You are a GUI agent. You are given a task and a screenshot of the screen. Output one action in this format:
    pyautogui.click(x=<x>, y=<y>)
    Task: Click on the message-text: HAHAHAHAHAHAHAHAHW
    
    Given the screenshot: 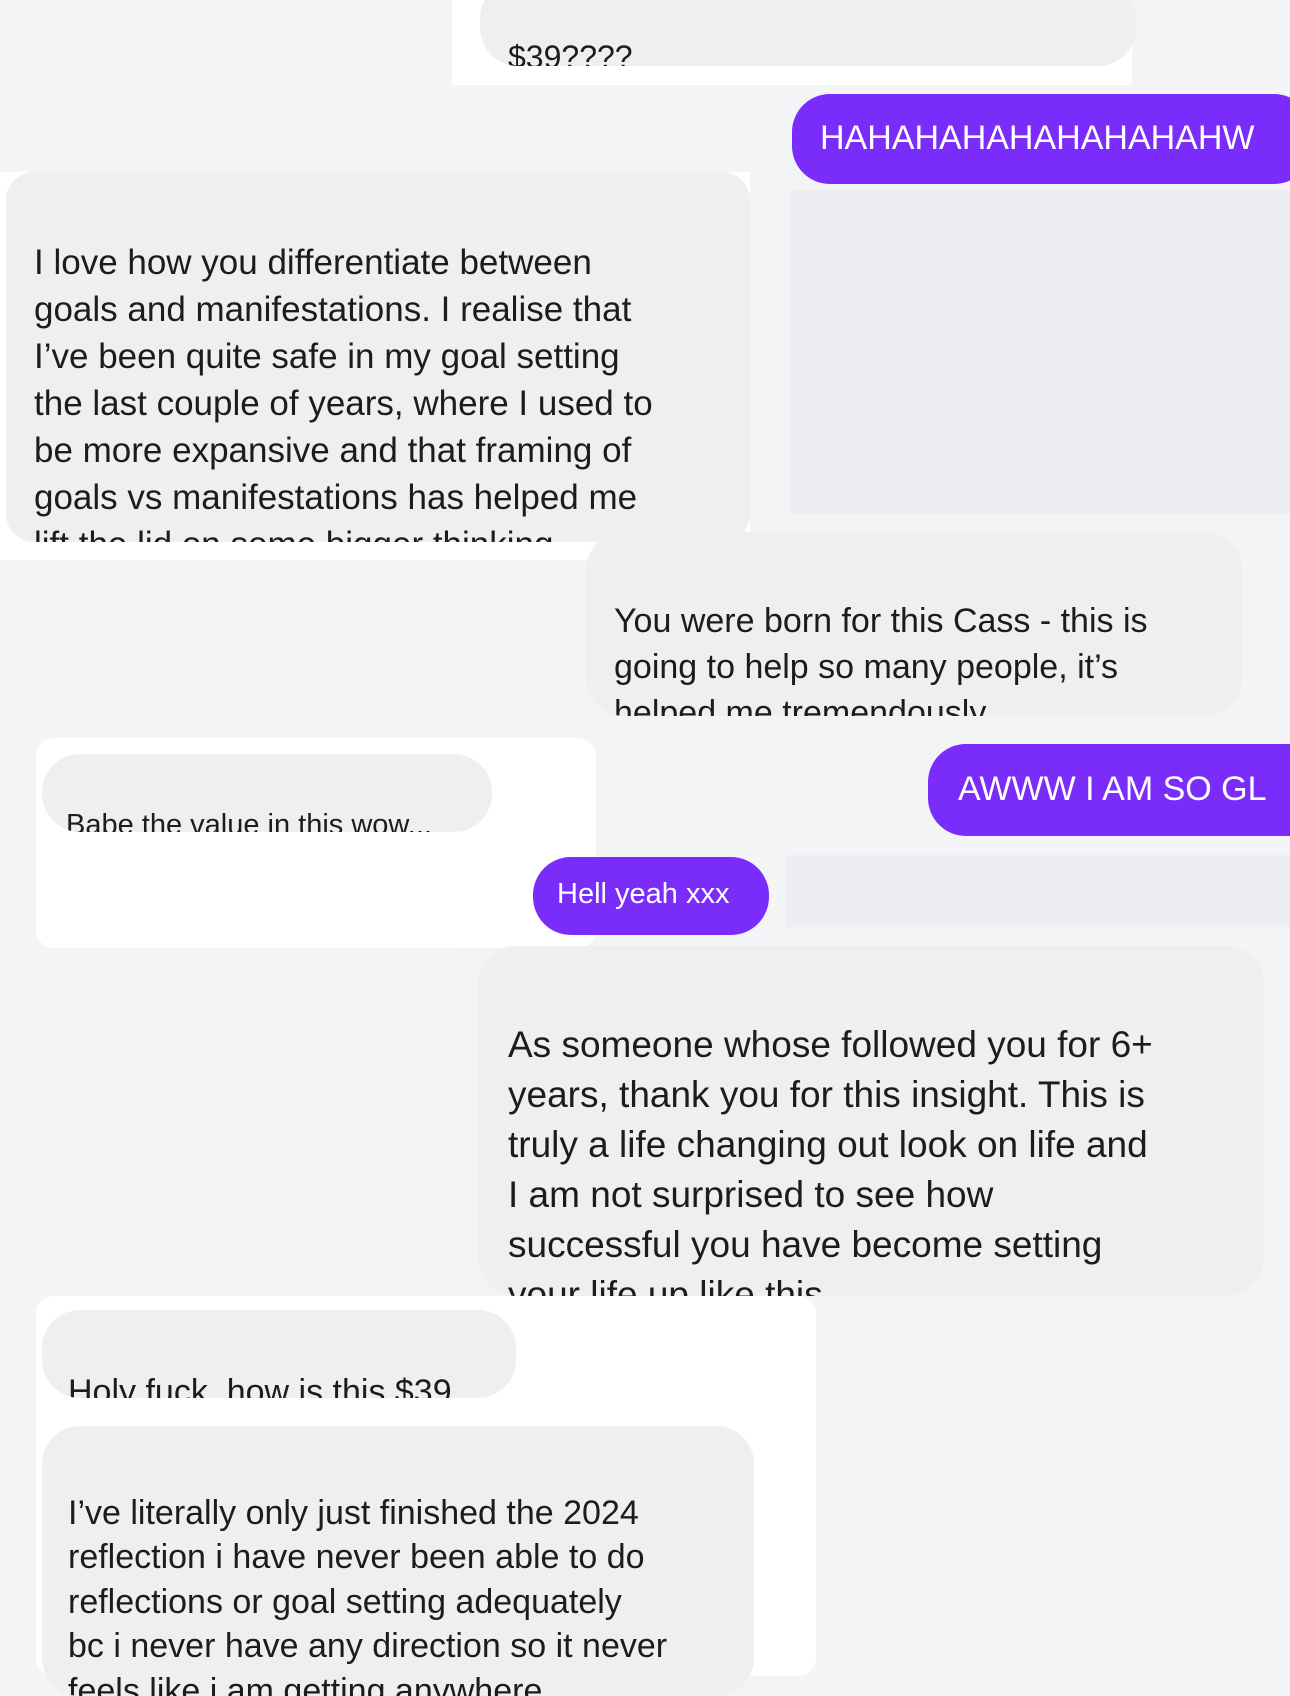 What is the action you would take?
    pyautogui.click(x=1055, y=138)
    